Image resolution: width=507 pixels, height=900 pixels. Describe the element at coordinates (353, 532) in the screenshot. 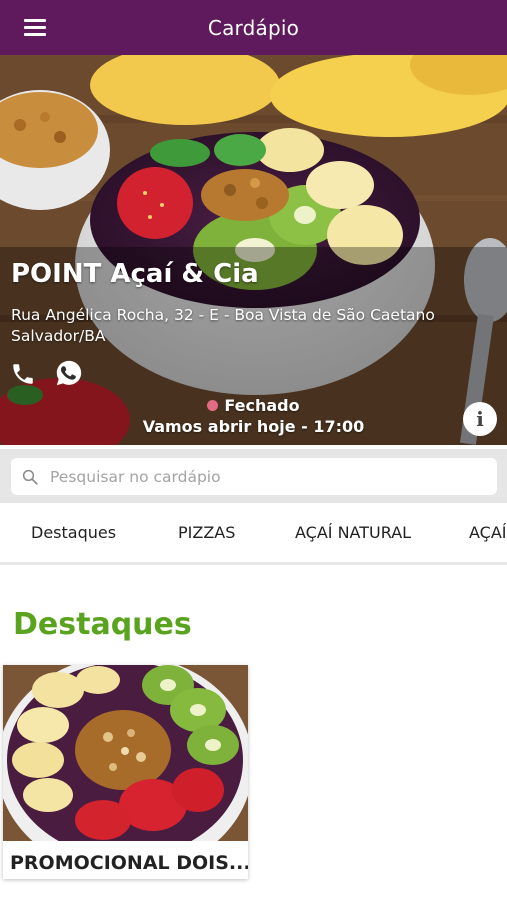

I see `tab-acai-natural: AÇAÍ NATURAL` at that location.